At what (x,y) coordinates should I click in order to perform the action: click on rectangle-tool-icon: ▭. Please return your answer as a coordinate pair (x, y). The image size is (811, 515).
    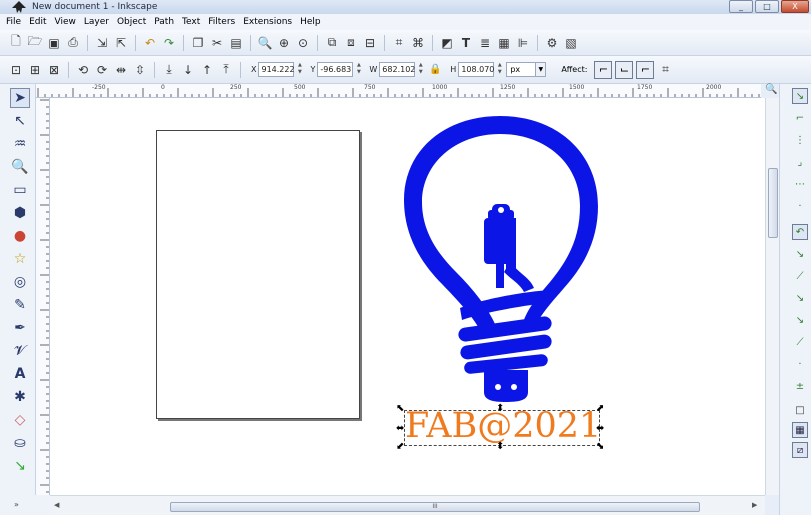
    Looking at the image, I should click on (20, 190).